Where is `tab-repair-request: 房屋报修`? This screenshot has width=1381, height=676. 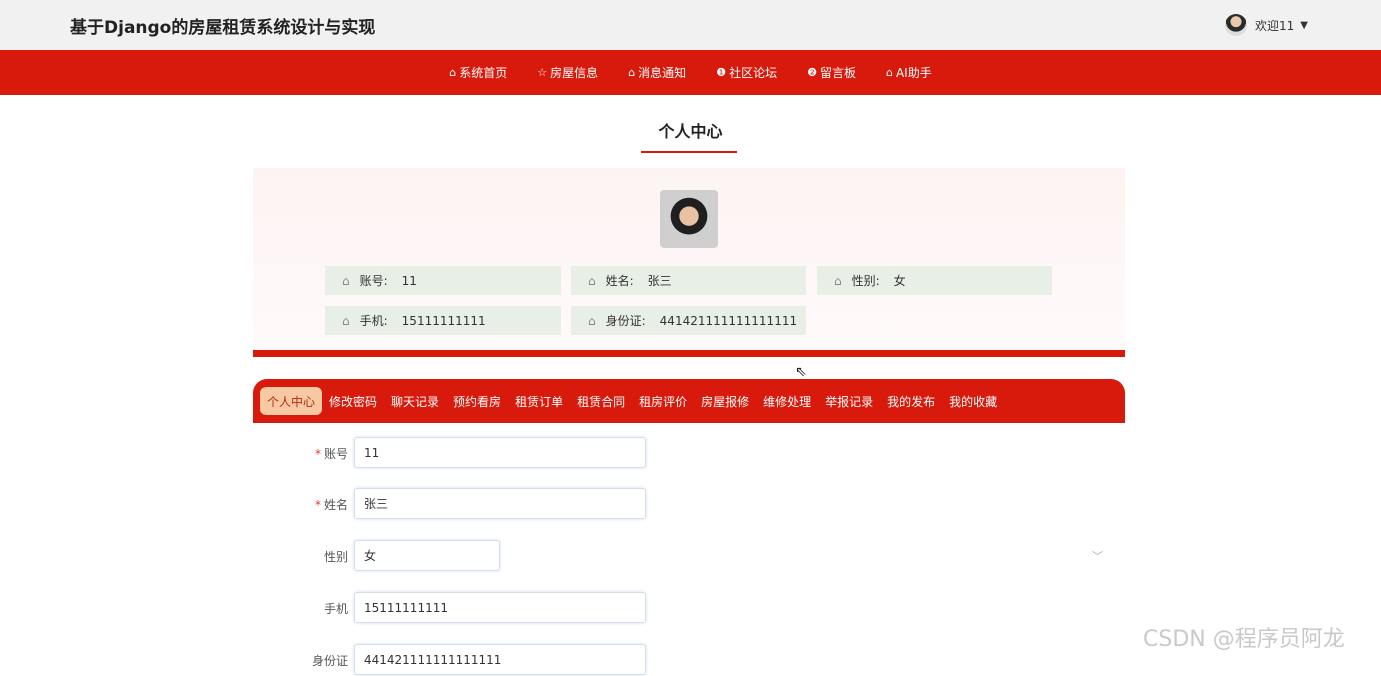 tab-repair-request: 房屋报修 is located at coordinates (725, 401).